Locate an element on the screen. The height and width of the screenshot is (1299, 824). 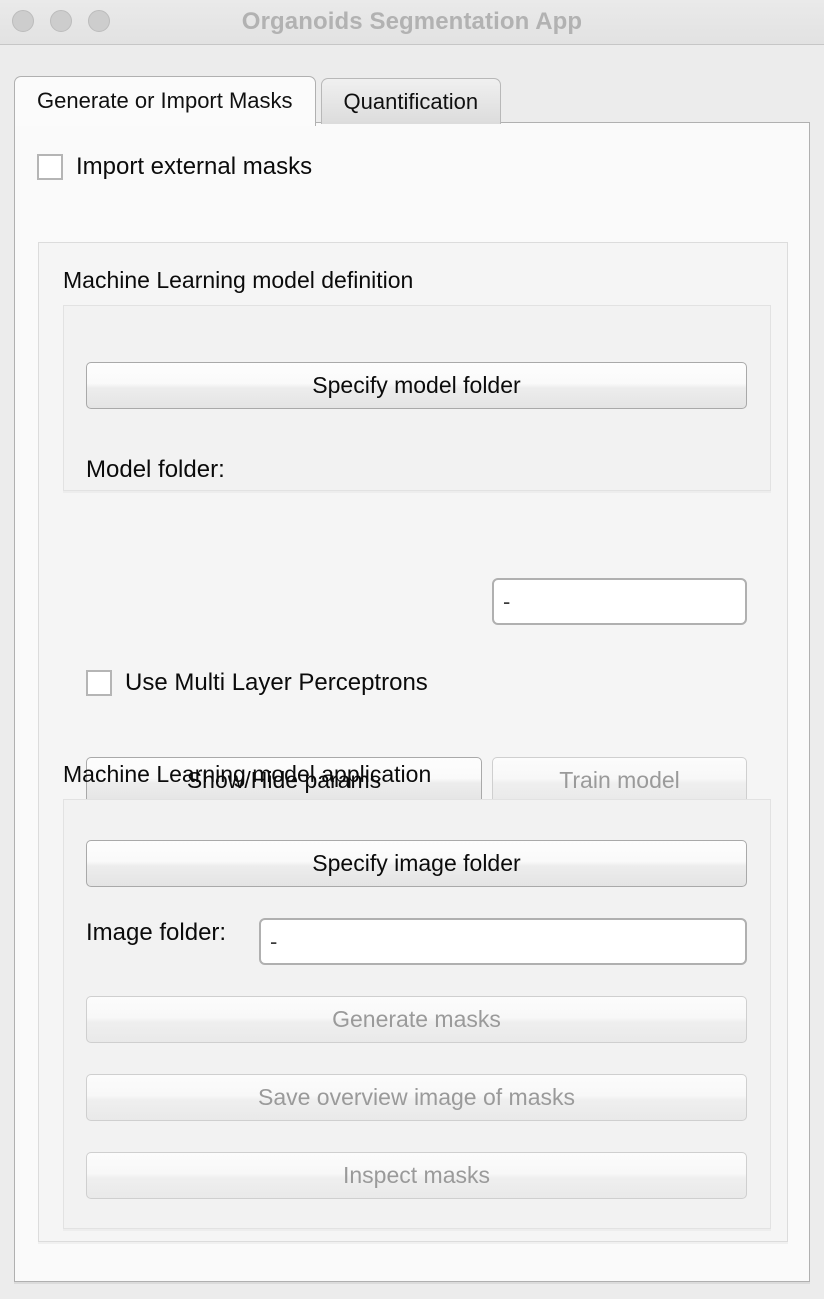
image-folder-input: - is located at coordinates (503, 941).